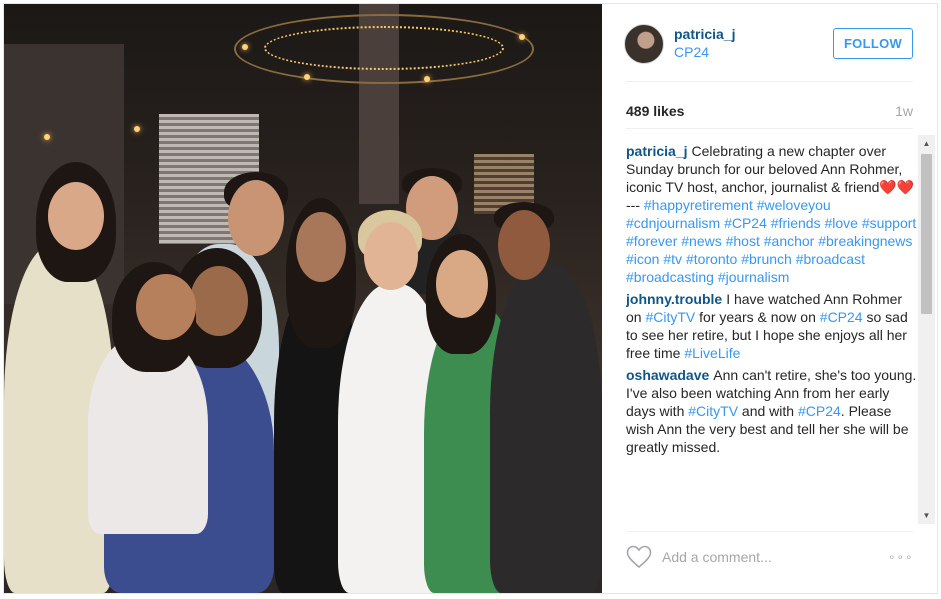 Image resolution: width=941 pixels, height=599 pixels. I want to click on hashtag-link: #forever, so click(651, 241).